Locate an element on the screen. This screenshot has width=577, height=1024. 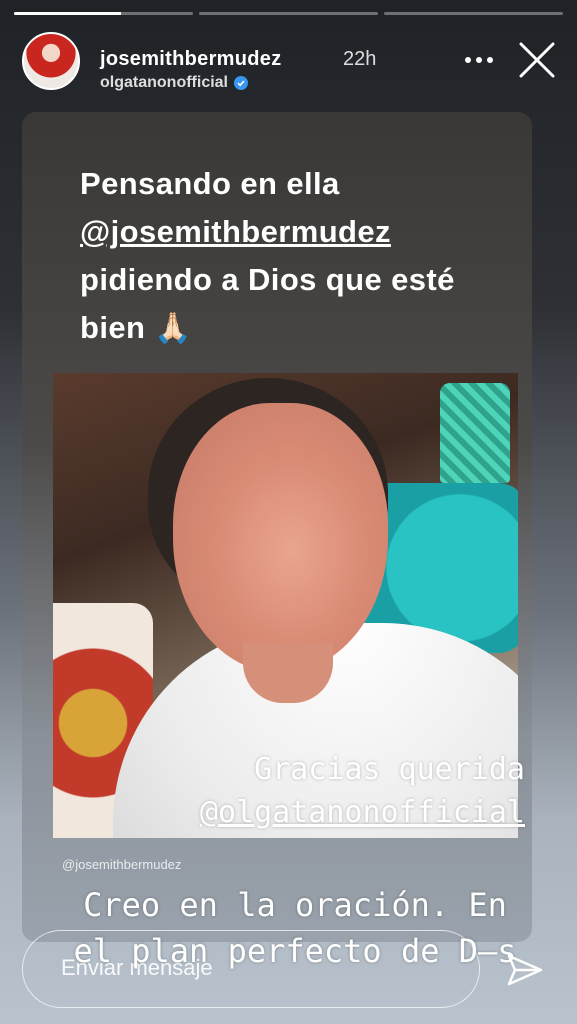
story-timestamp: 22h is located at coordinates (360, 59).